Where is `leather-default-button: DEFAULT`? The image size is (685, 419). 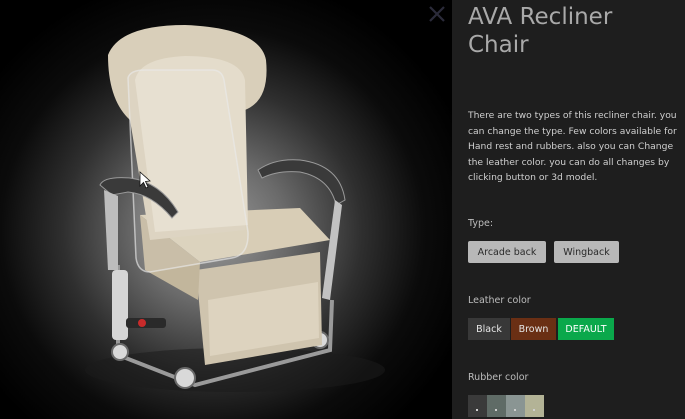 leather-default-button: DEFAULT is located at coordinates (586, 329).